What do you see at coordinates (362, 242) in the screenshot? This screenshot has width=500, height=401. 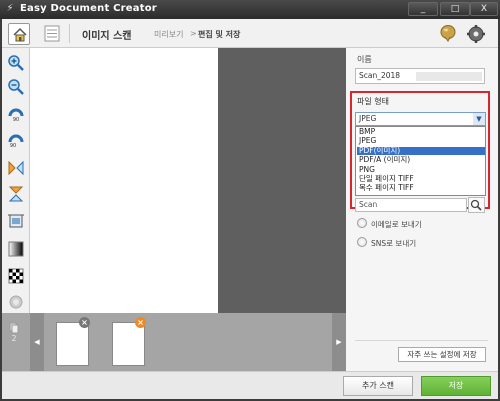 I see `send-sns-radio` at bounding box center [362, 242].